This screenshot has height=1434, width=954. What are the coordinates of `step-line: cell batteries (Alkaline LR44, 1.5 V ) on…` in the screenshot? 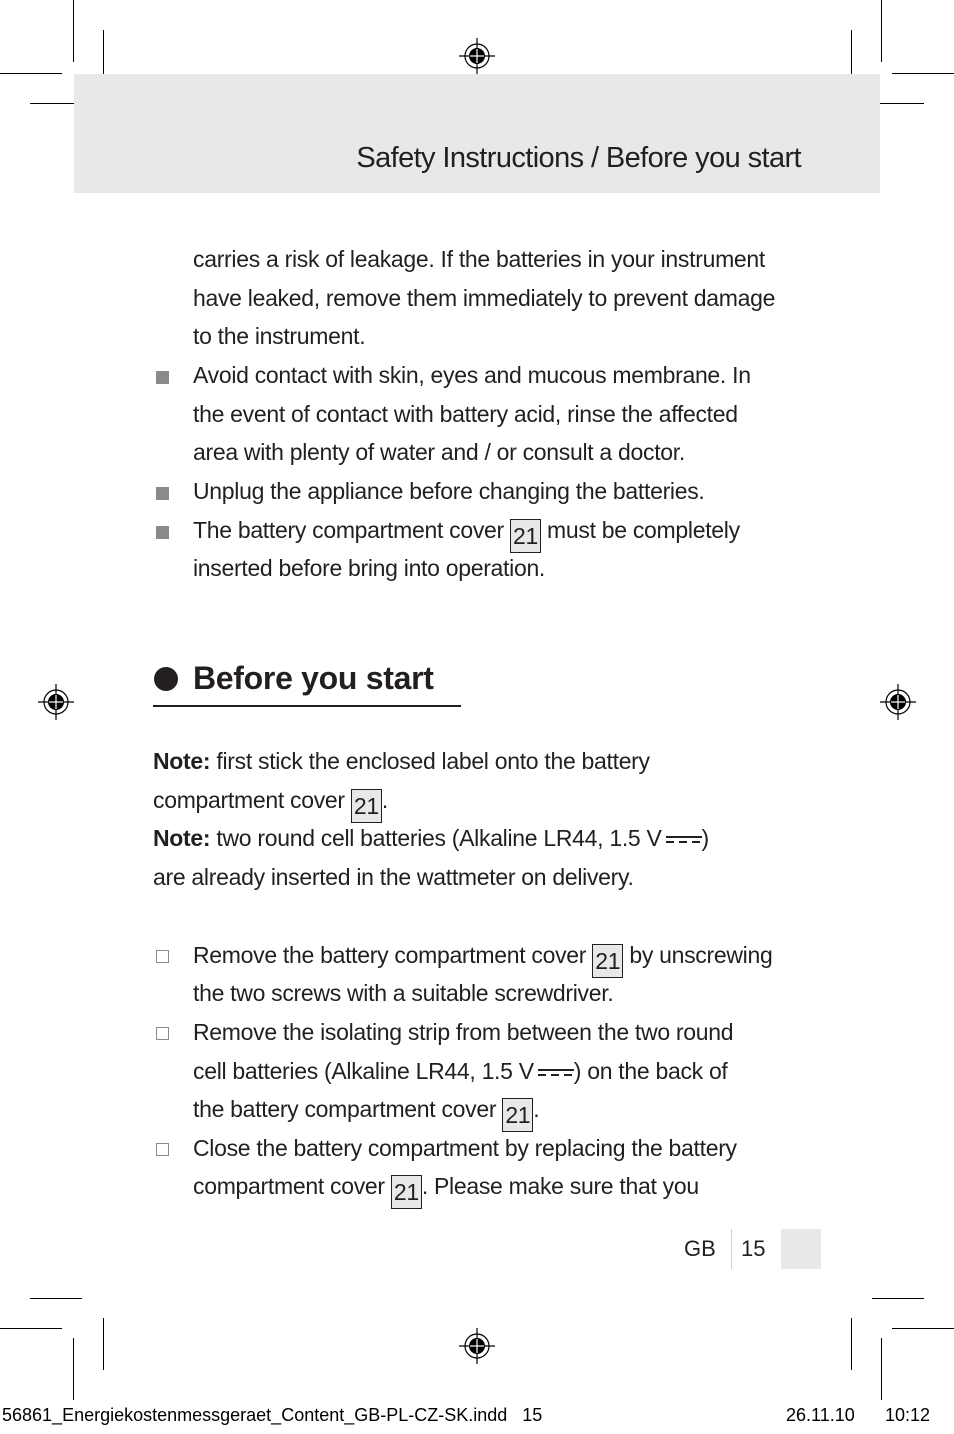 It's located at (460, 1071).